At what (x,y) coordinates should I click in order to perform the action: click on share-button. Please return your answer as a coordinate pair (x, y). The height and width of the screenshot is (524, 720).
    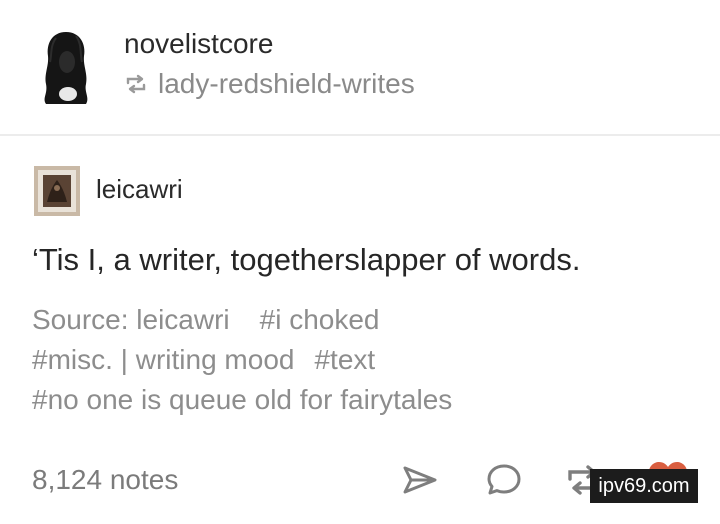
    Looking at the image, I should click on (420, 480).